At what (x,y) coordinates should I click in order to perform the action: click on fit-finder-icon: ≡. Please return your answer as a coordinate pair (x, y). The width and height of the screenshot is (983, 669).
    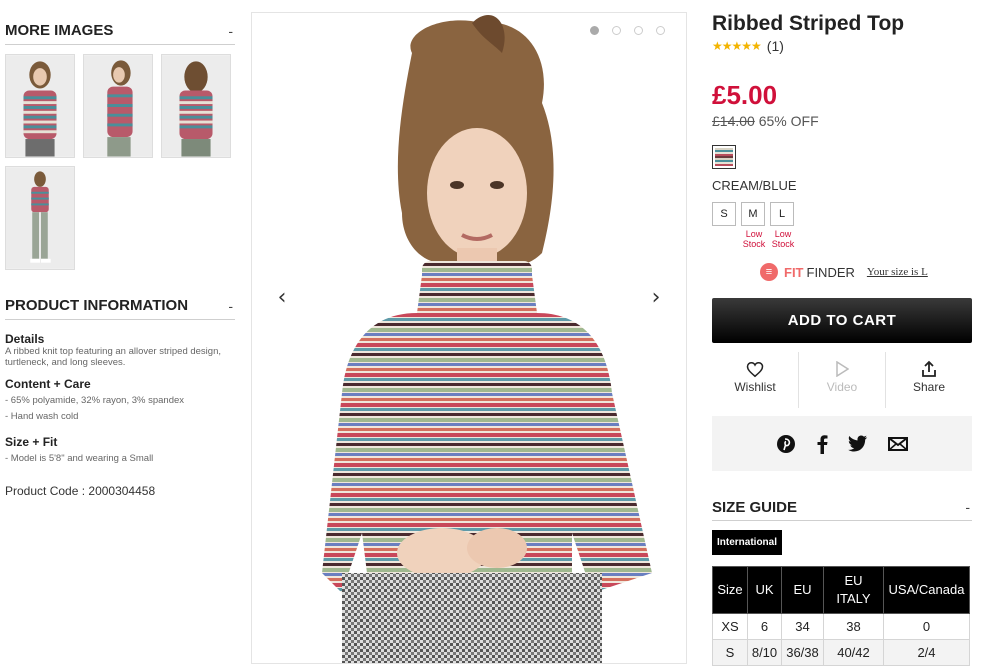
    Looking at the image, I should click on (769, 272).